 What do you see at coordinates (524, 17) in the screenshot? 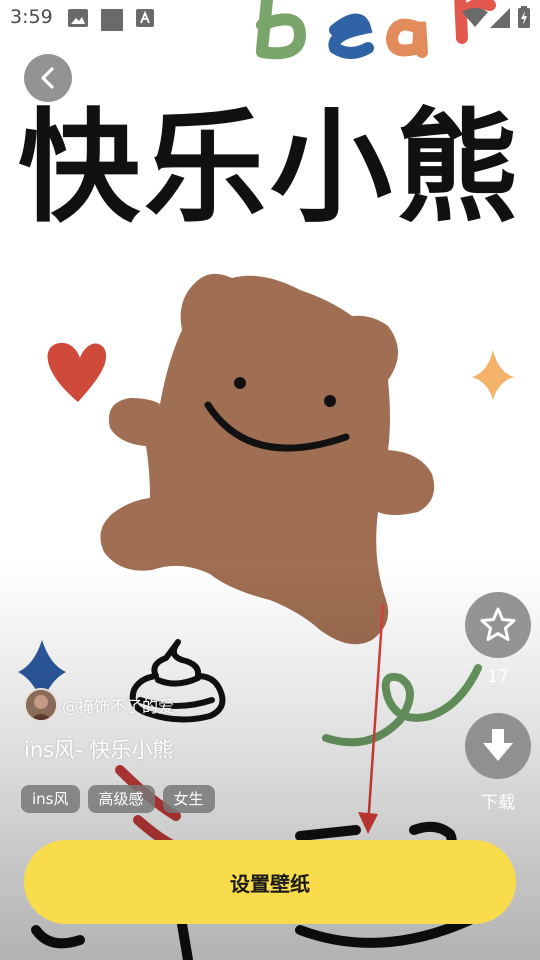
I see `battery-charging-icon` at bounding box center [524, 17].